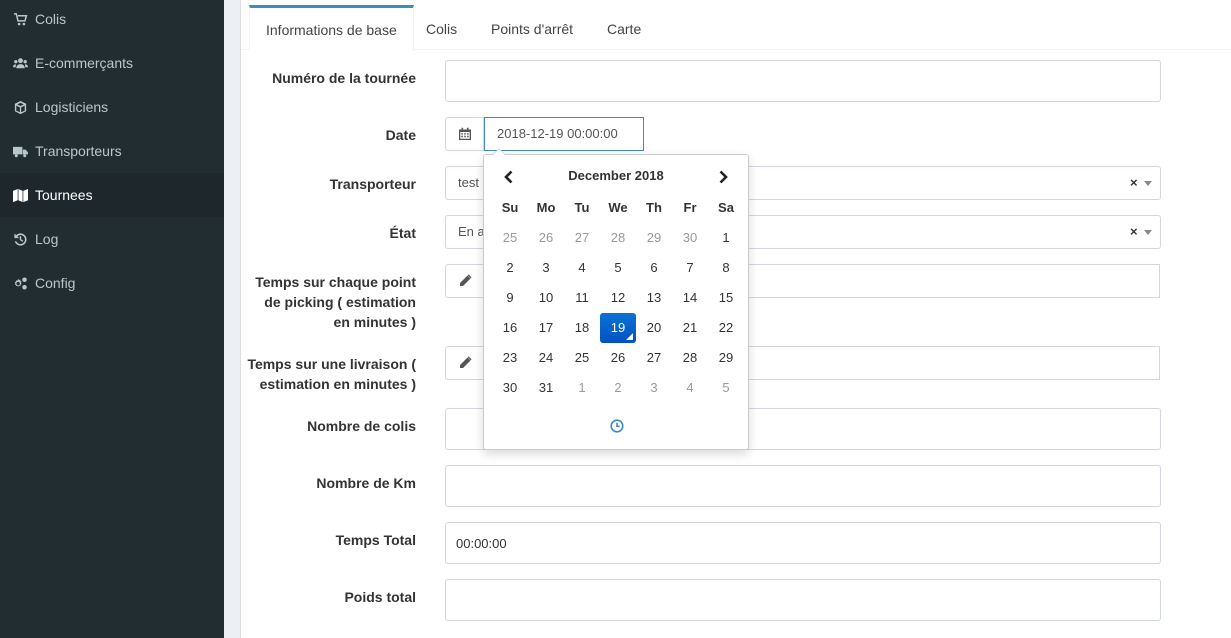  I want to click on sidebar-item-label: Transporteurs, so click(78, 151).